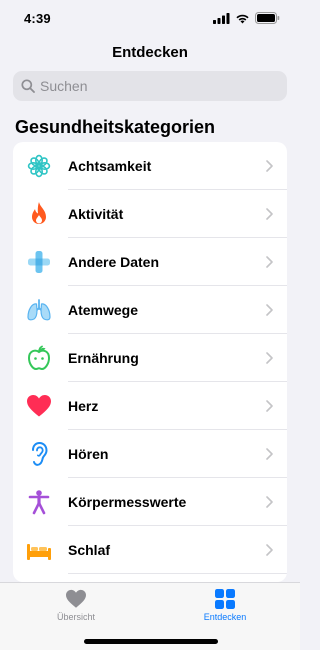 Image resolution: width=320 pixels, height=650 pixels. What do you see at coordinates (150, 550) in the screenshot?
I see `category-row-schlaf: Schlaf` at bounding box center [150, 550].